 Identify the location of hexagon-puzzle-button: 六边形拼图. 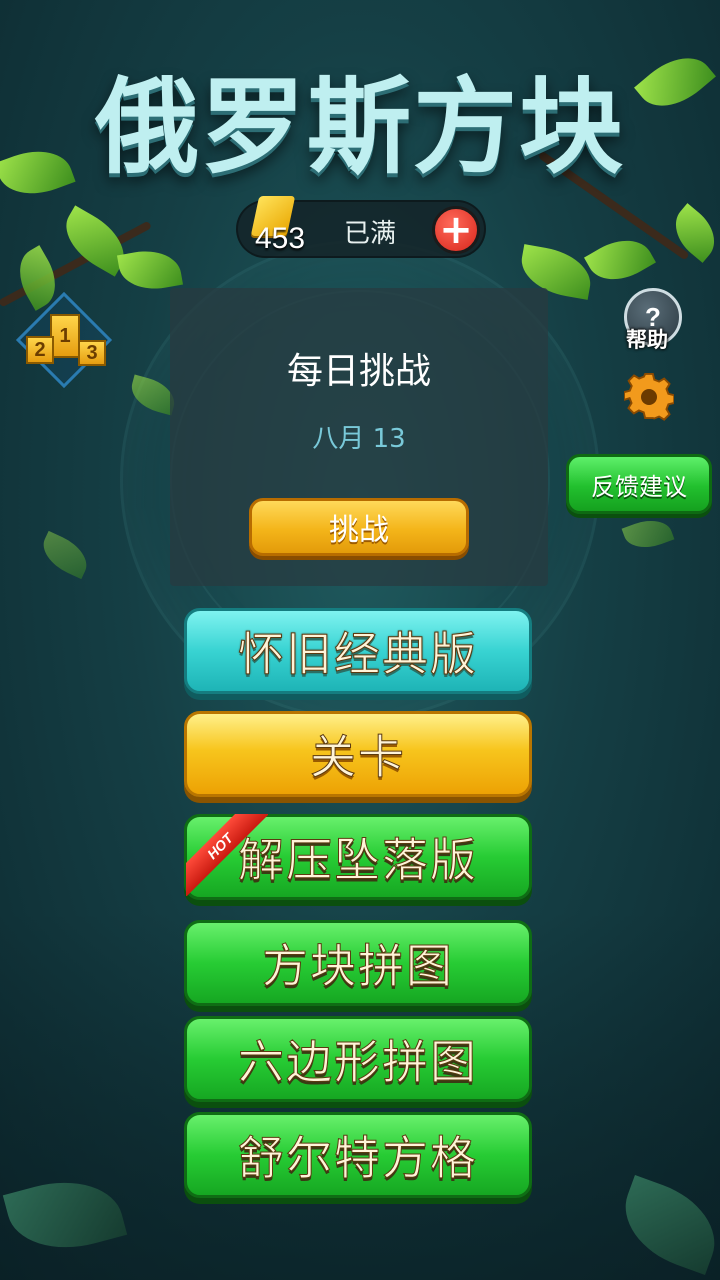
(358, 1059).